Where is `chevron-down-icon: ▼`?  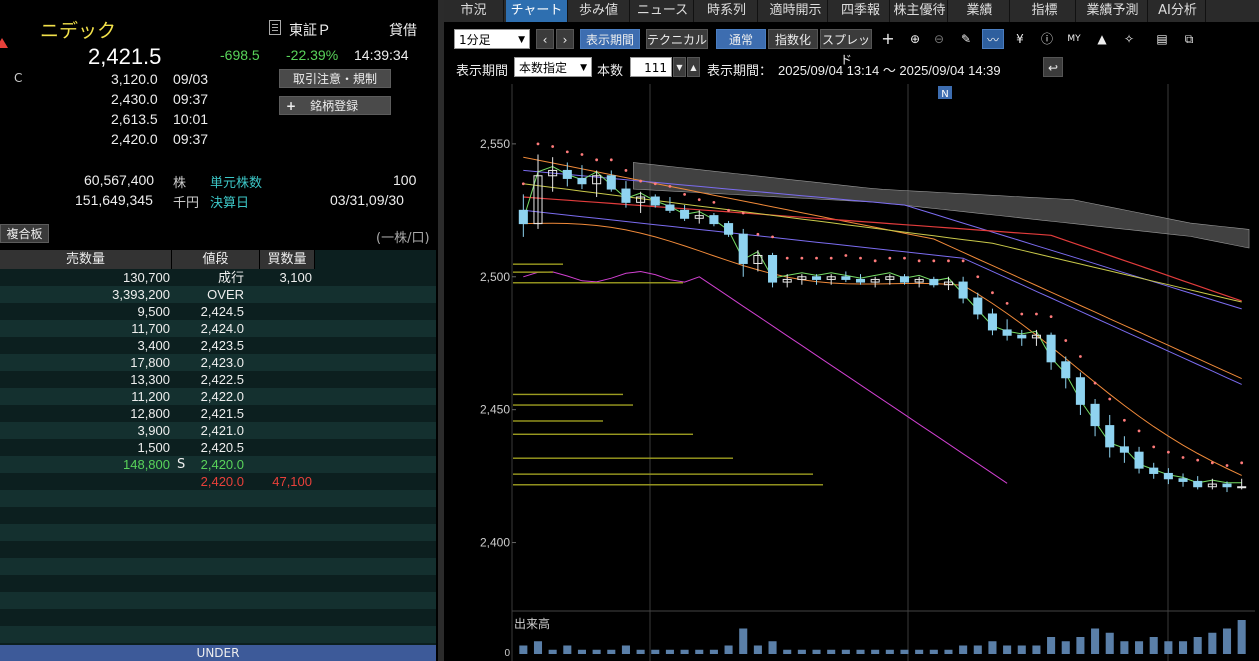
chevron-down-icon: ▼ is located at coordinates (679, 67).